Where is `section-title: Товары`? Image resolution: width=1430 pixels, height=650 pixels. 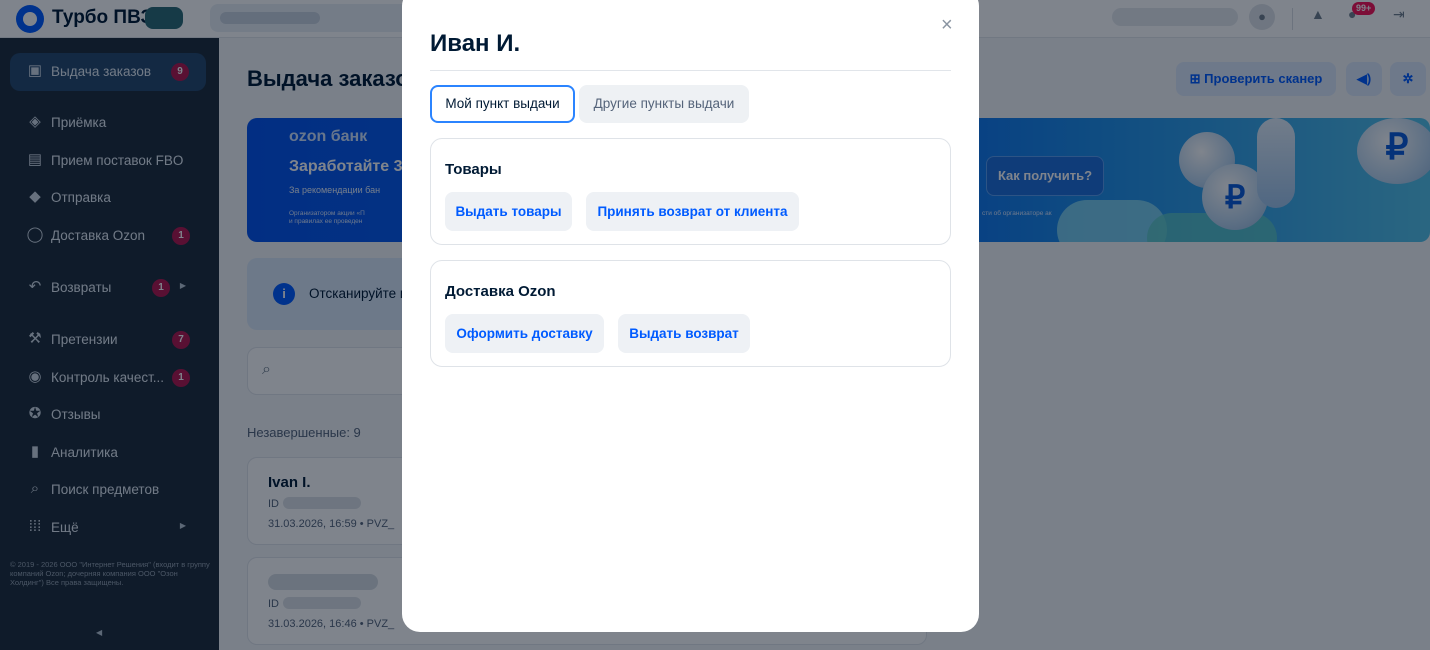
section-title: Товары is located at coordinates (473, 169).